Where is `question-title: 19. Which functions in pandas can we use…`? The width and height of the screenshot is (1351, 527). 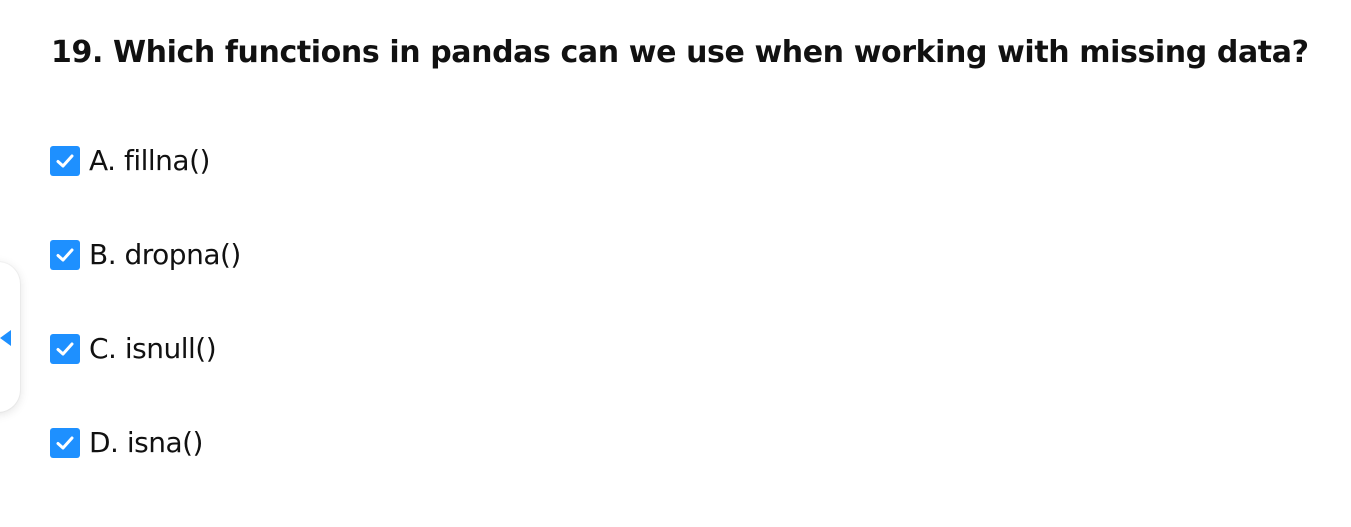 question-title: 19. Which functions in pandas can we use… is located at coordinates (680, 52).